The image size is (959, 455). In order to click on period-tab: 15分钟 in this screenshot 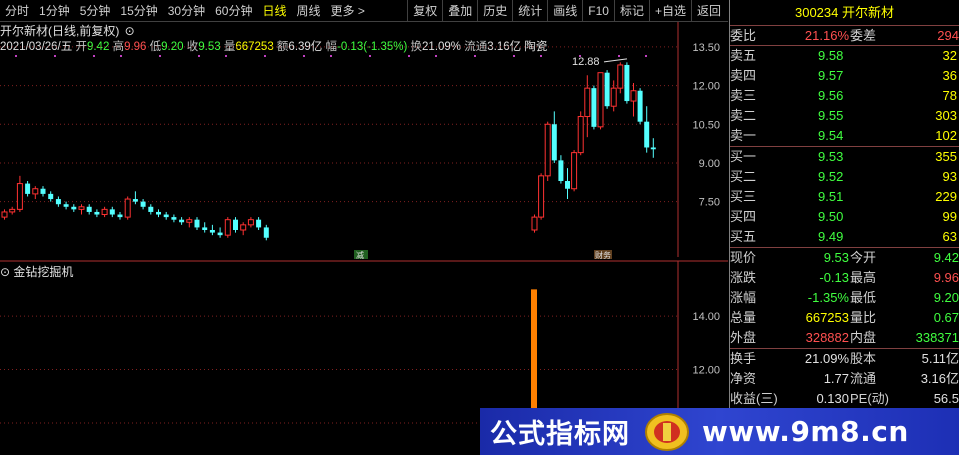, I will do `click(138, 11)`.